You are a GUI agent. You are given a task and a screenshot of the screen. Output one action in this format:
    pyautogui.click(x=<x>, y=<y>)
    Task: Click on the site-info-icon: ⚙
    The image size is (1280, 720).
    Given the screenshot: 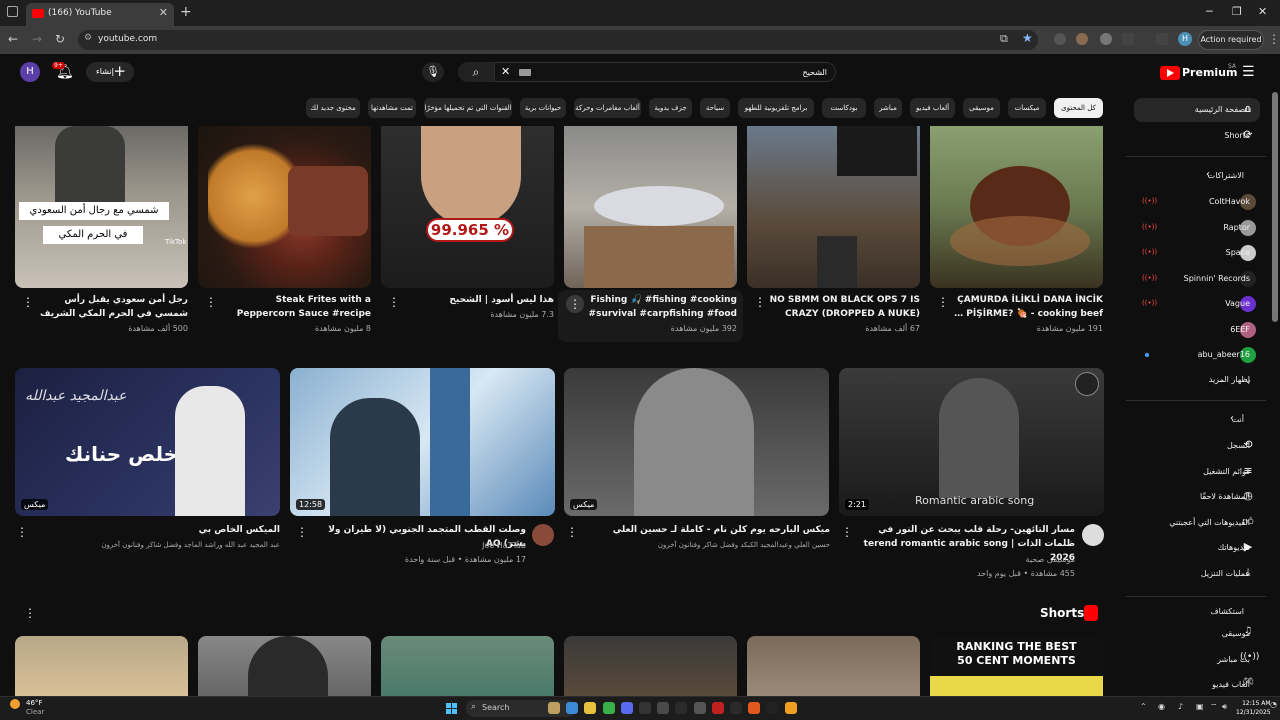 What is the action you would take?
    pyautogui.click(x=88, y=38)
    